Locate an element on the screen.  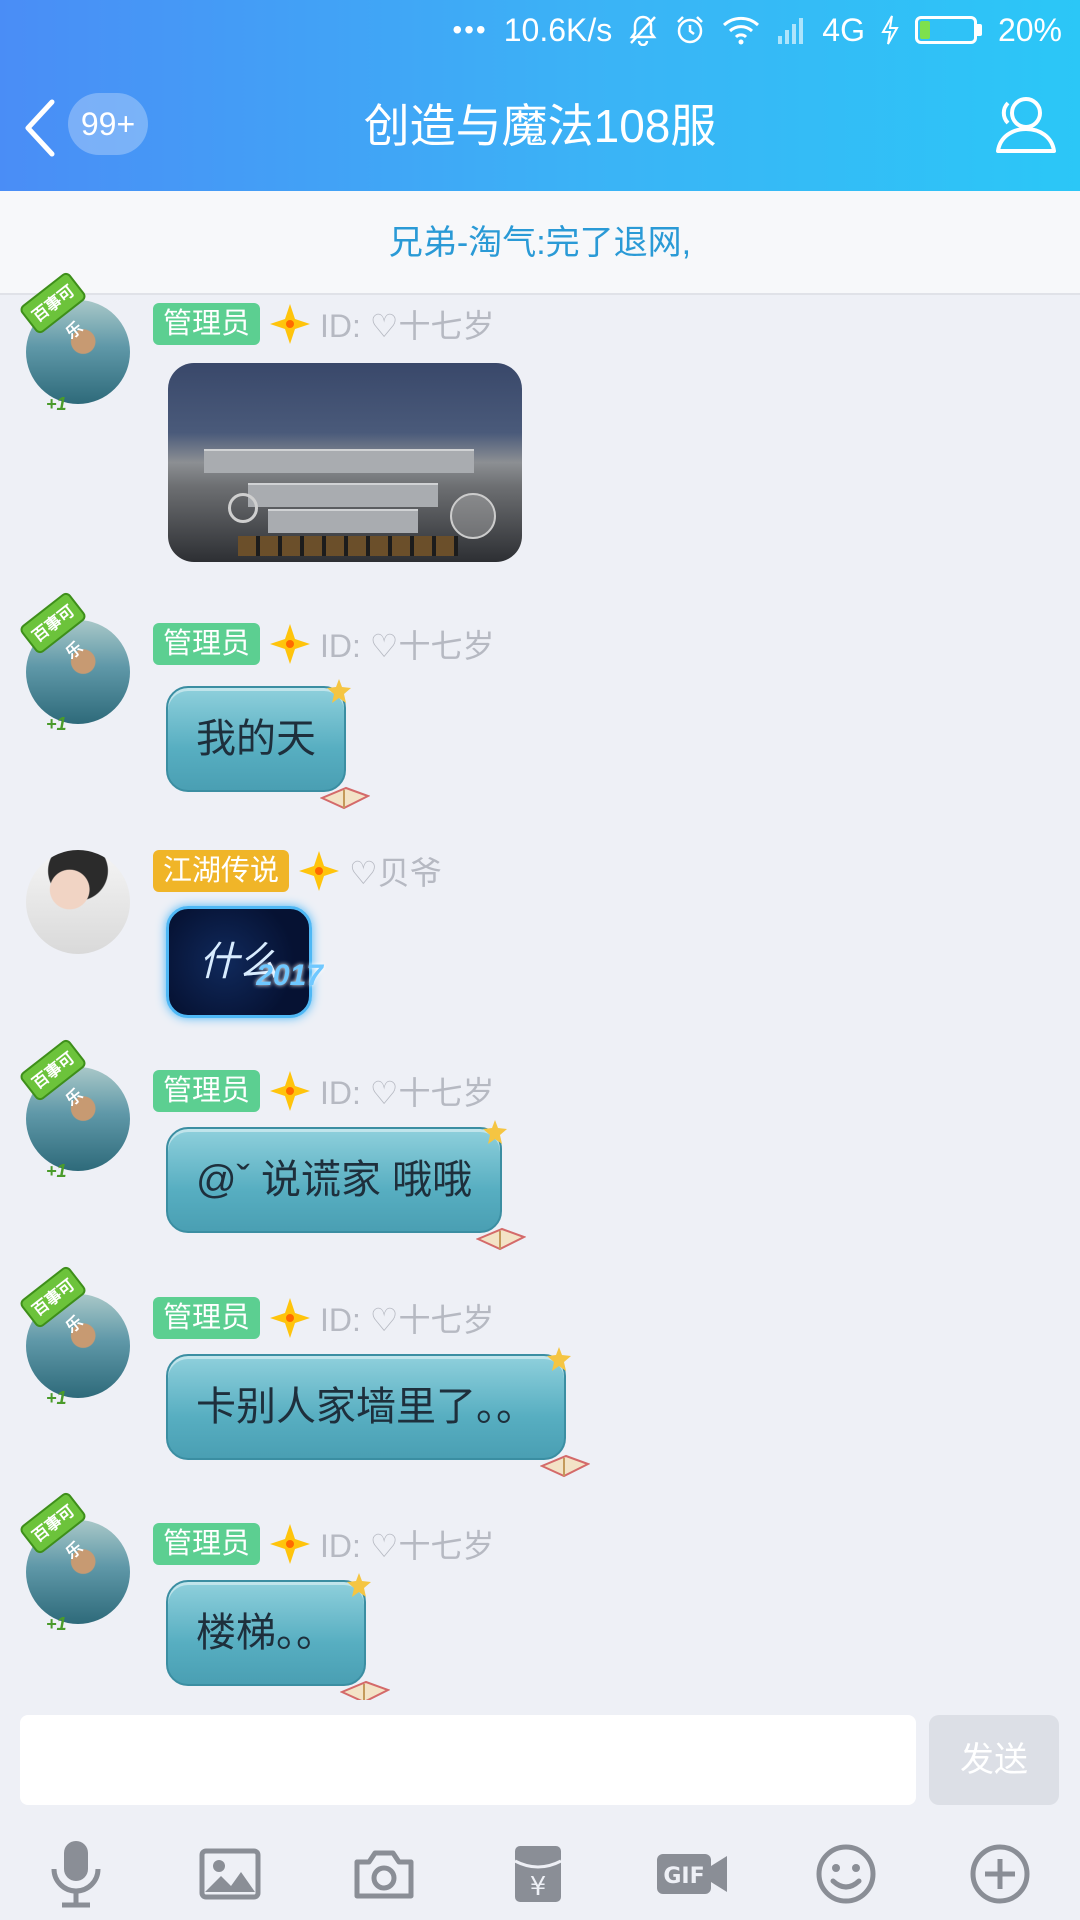
message-text: 楼梯。。 is located at coordinates (266, 1633).